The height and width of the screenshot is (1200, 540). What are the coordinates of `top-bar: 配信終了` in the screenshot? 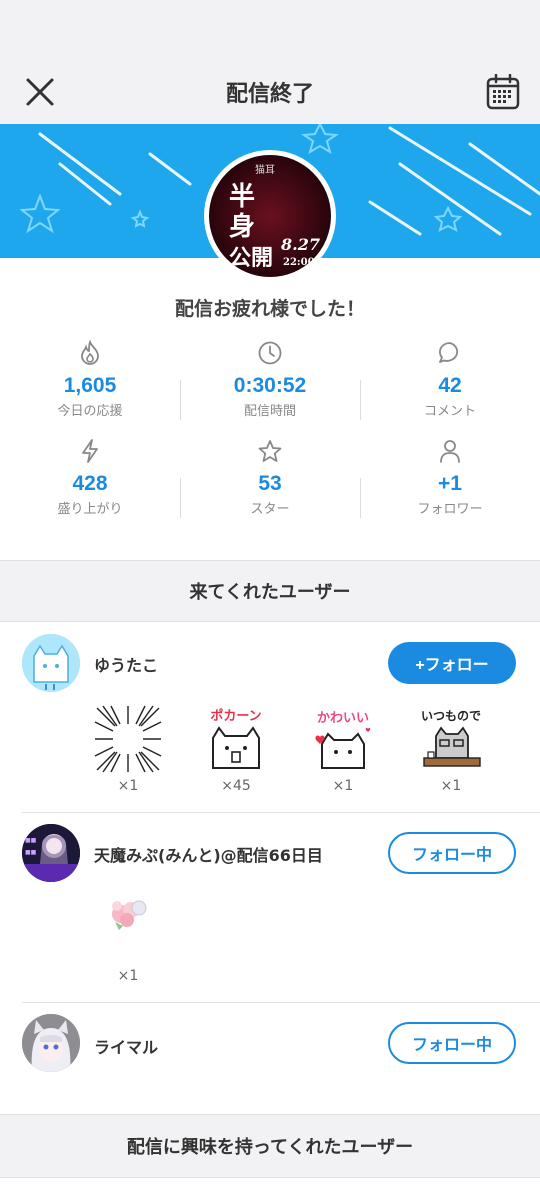 It's located at (270, 92).